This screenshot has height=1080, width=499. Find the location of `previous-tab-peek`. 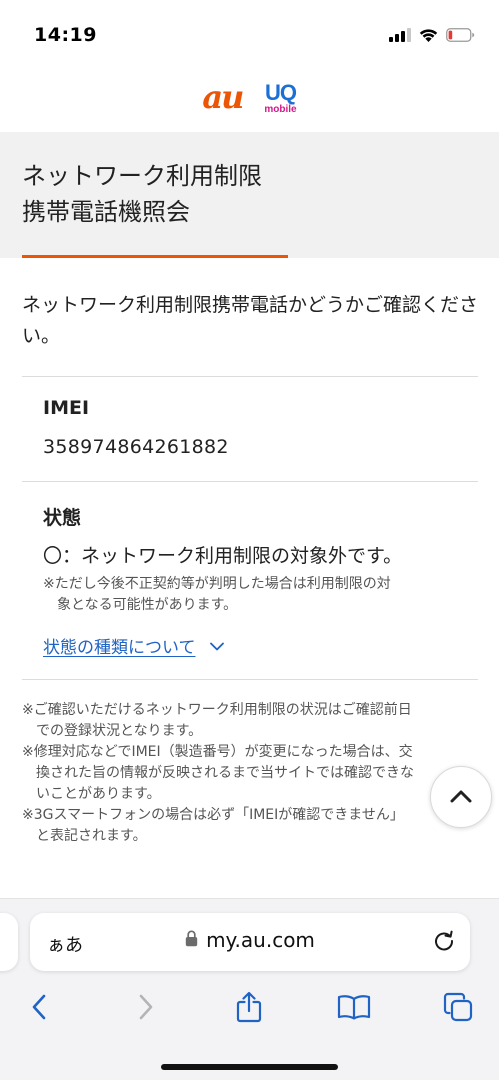

previous-tab-peek is located at coordinates (9, 942).